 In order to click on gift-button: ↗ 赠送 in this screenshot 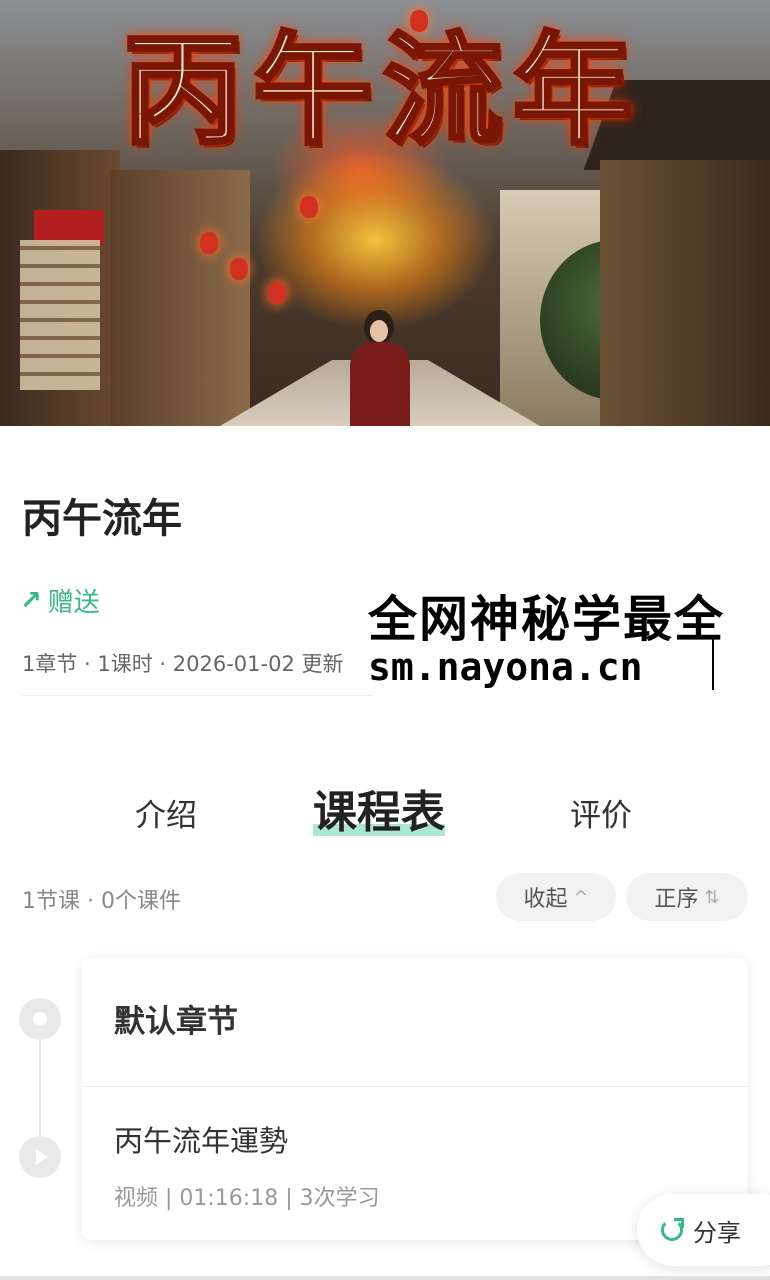, I will do `click(60, 600)`.